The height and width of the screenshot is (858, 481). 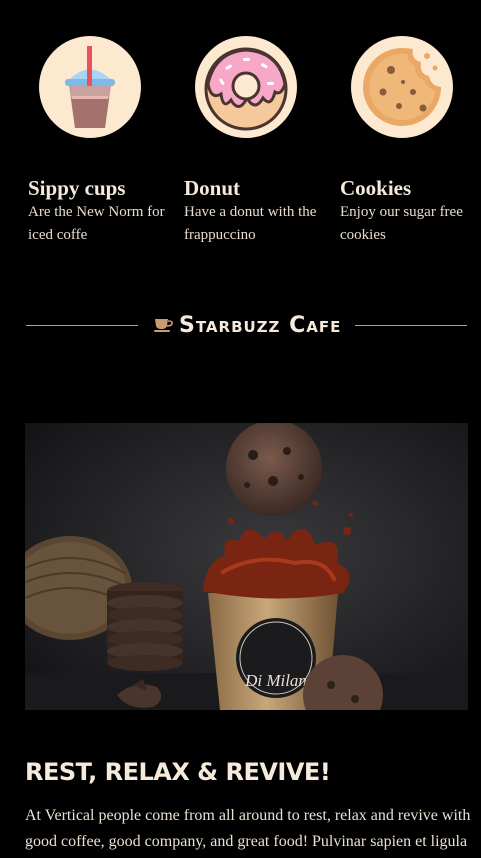 I want to click on sippy-cup-icon, so click(x=90, y=87).